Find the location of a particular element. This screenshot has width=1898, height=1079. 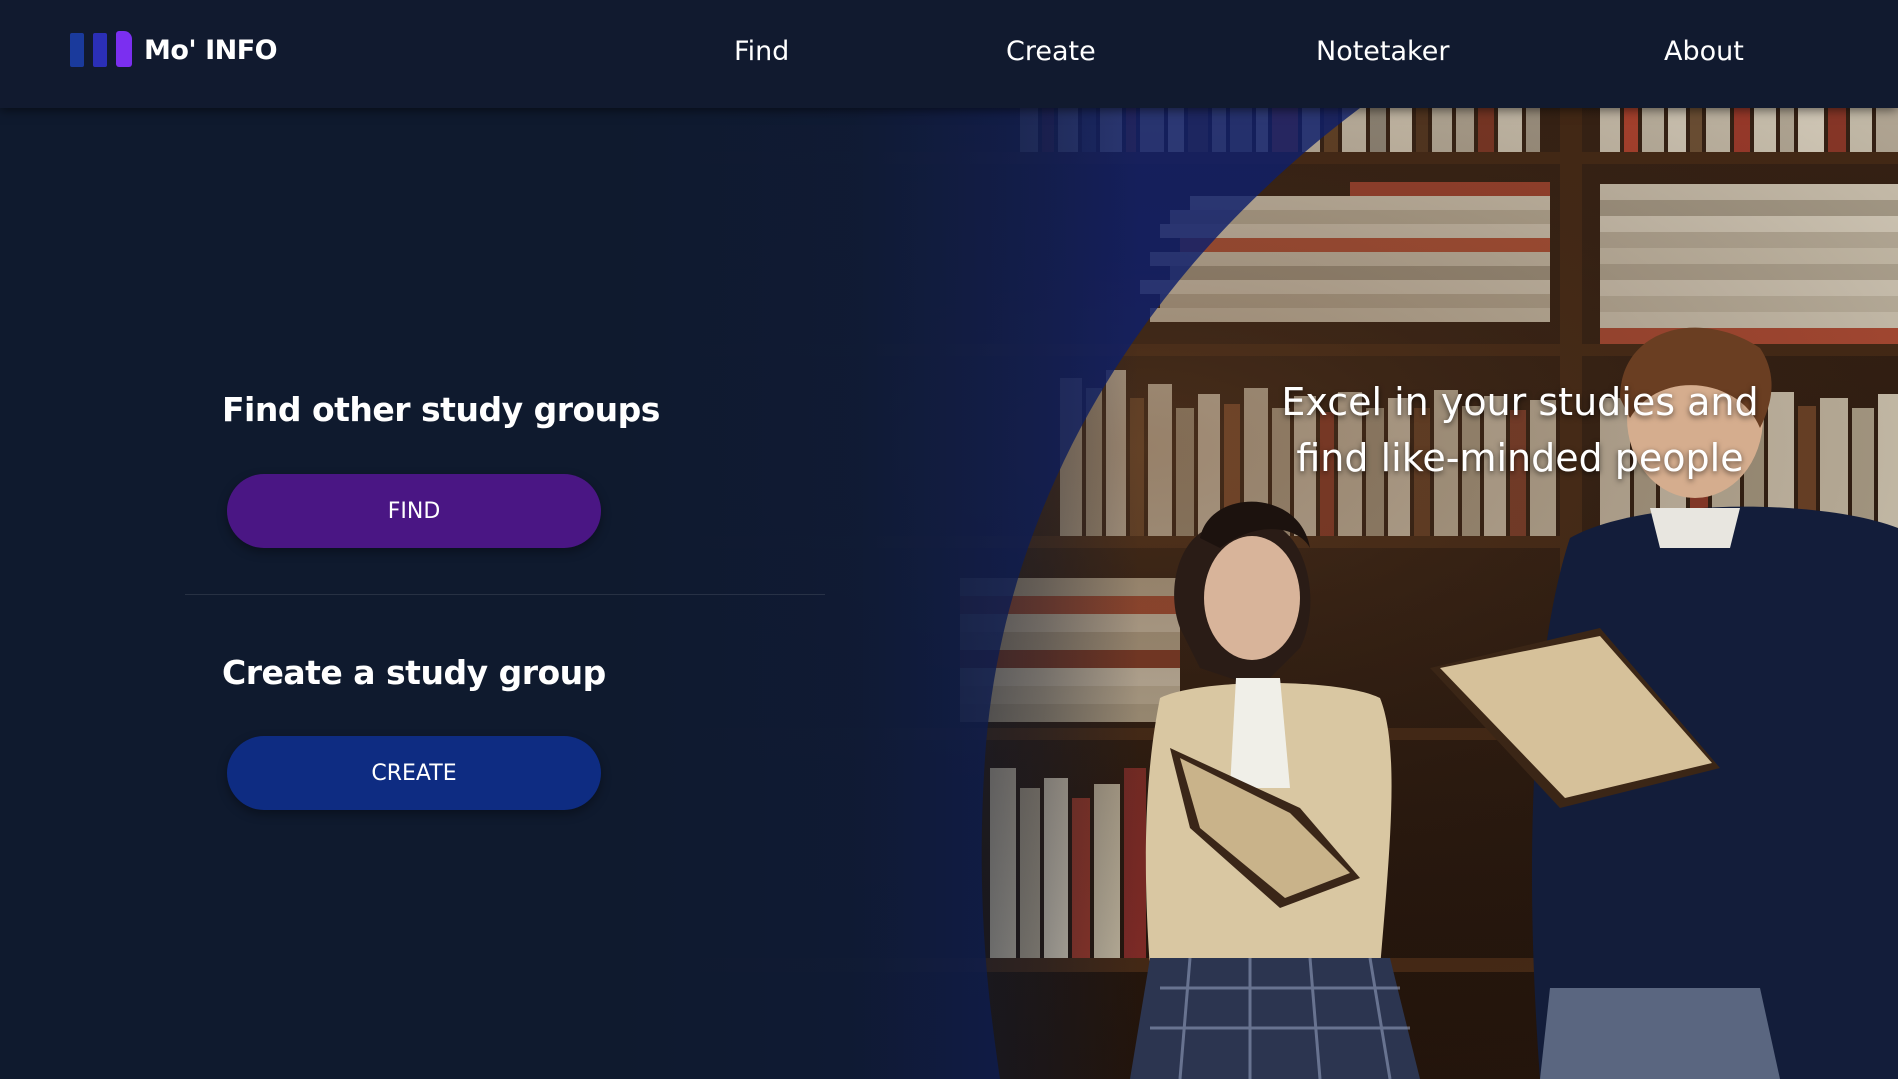

section-divider is located at coordinates (505, 594).